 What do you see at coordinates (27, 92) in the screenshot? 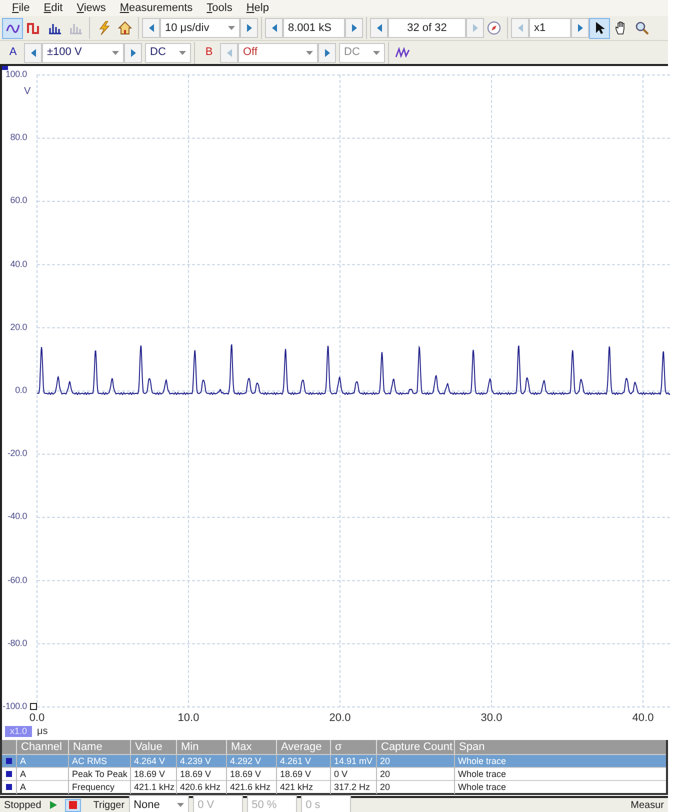
I see `y-axis-unit: V` at bounding box center [27, 92].